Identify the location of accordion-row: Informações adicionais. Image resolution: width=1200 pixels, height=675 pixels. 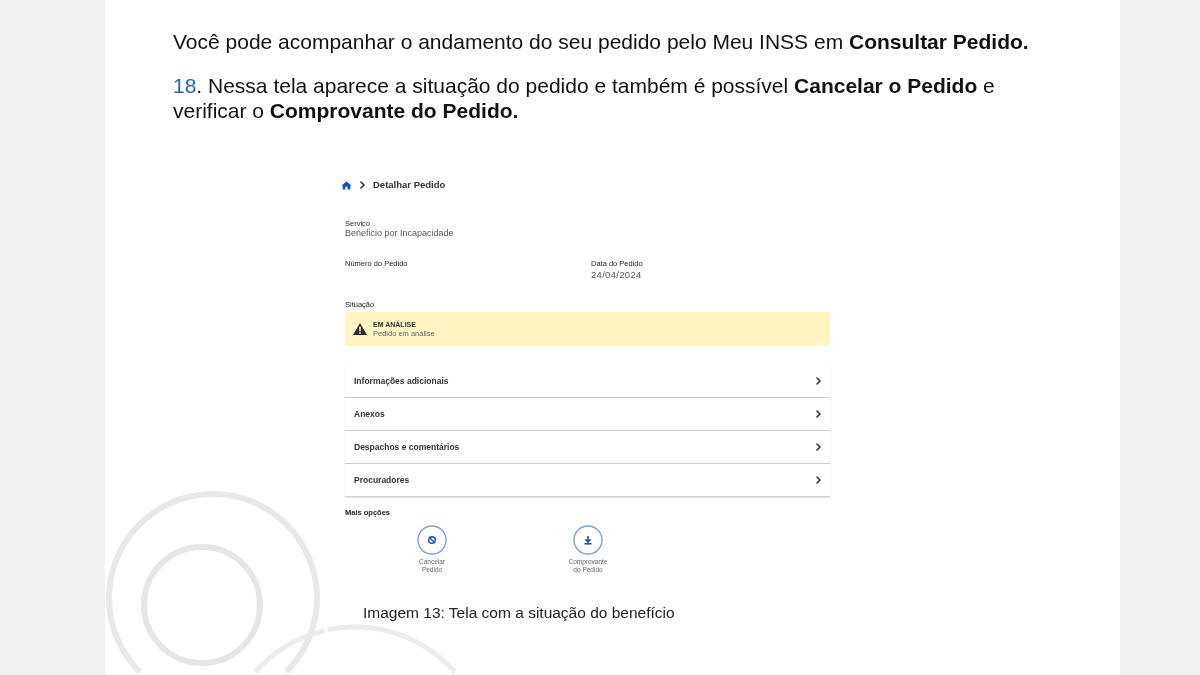
(587, 381).